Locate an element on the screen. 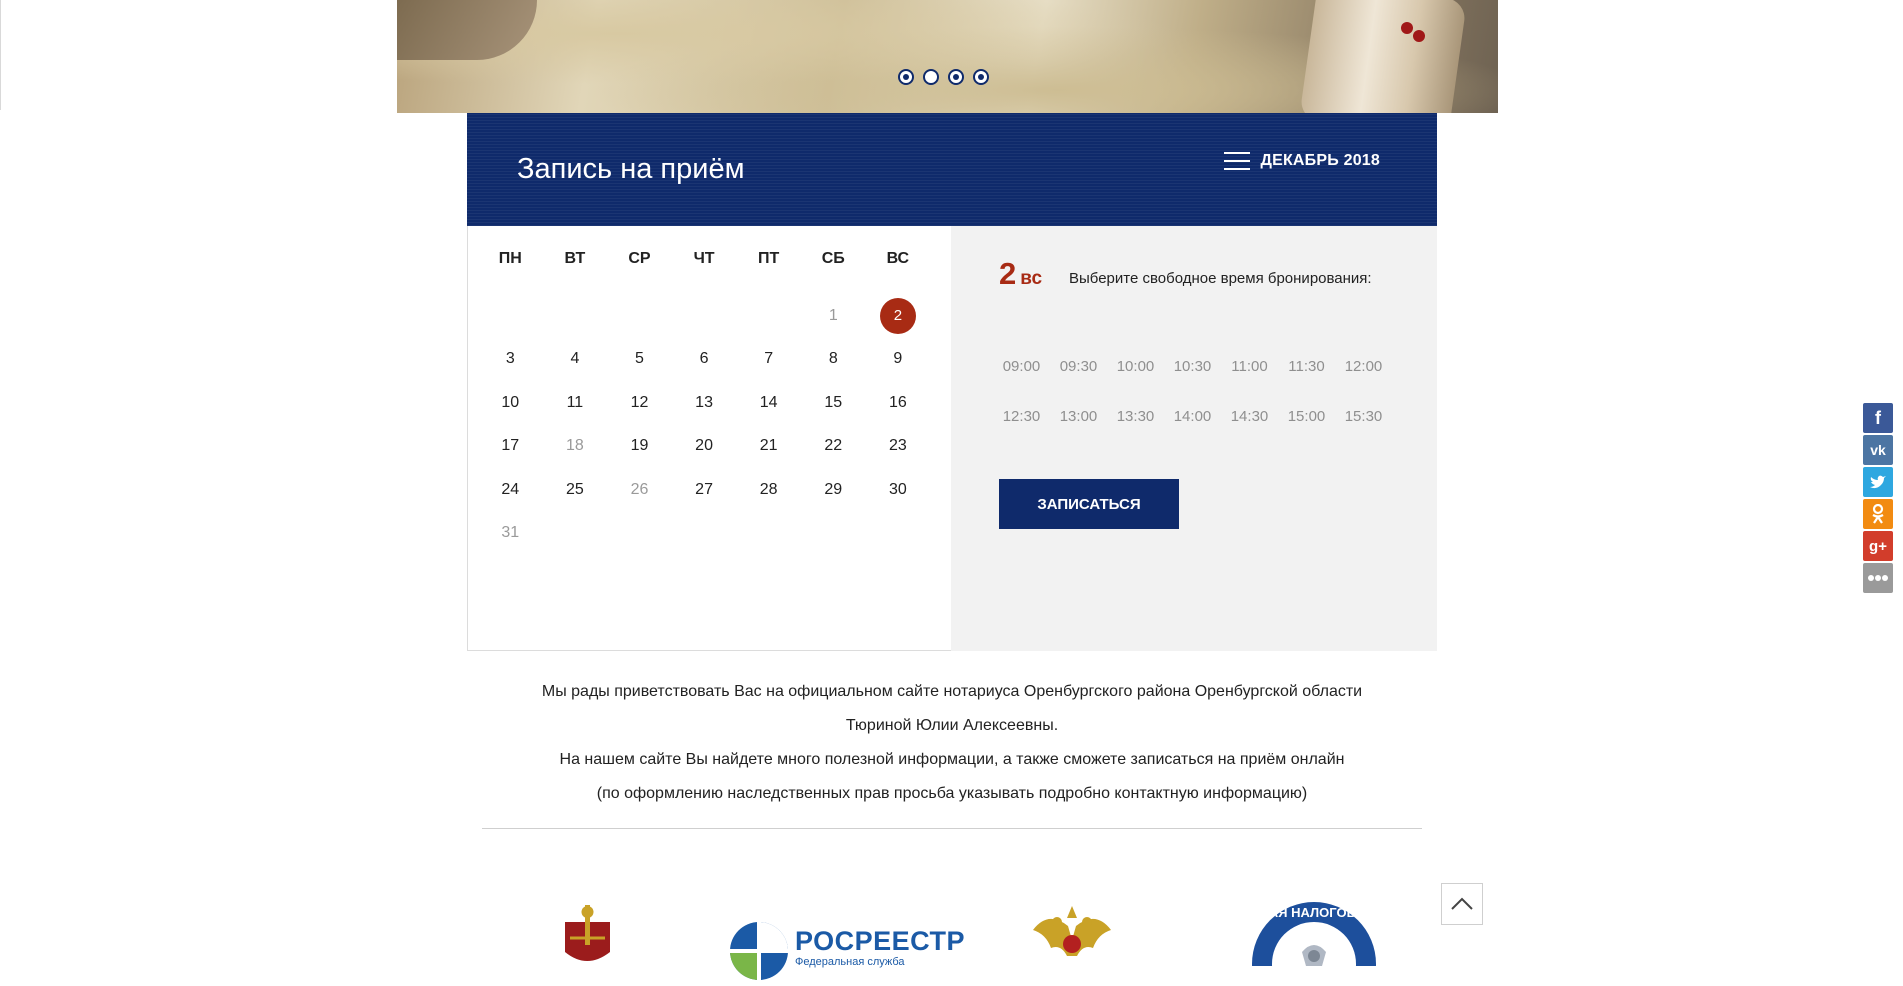  time-slot: 11:00 is located at coordinates (1249, 366).